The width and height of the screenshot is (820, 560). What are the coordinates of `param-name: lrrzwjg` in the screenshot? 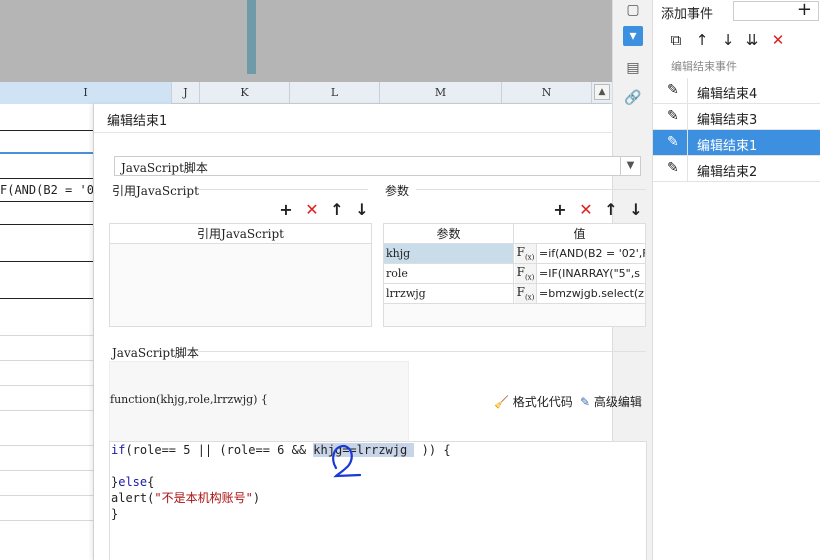 It's located at (449, 293).